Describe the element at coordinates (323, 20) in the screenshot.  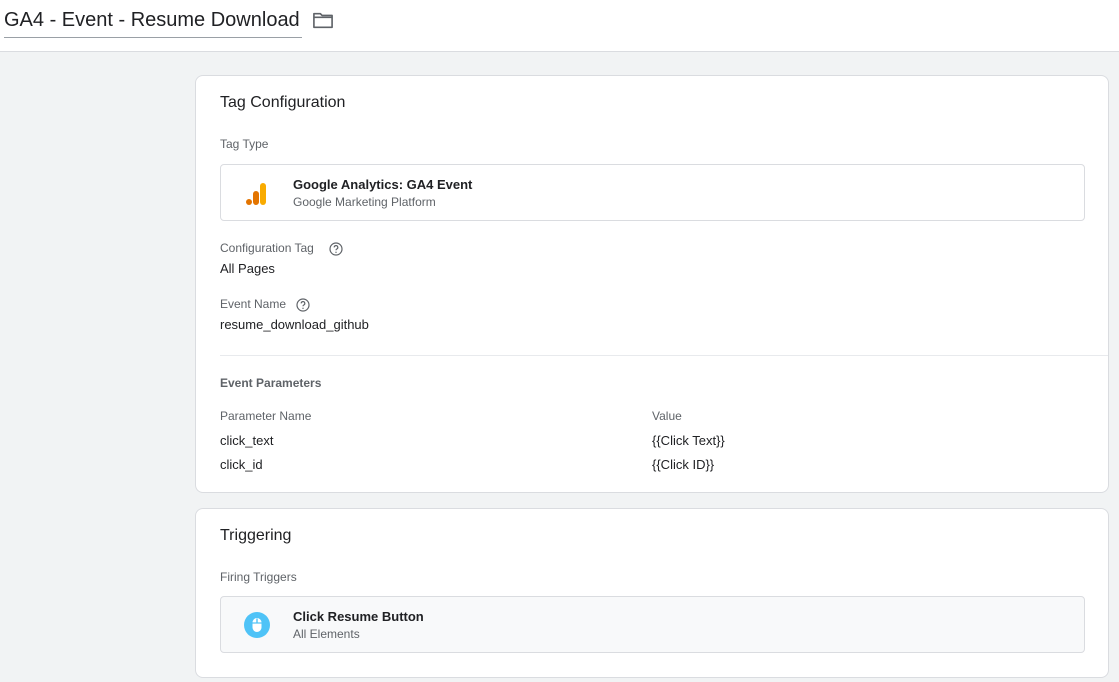
I see `folder-icon` at that location.